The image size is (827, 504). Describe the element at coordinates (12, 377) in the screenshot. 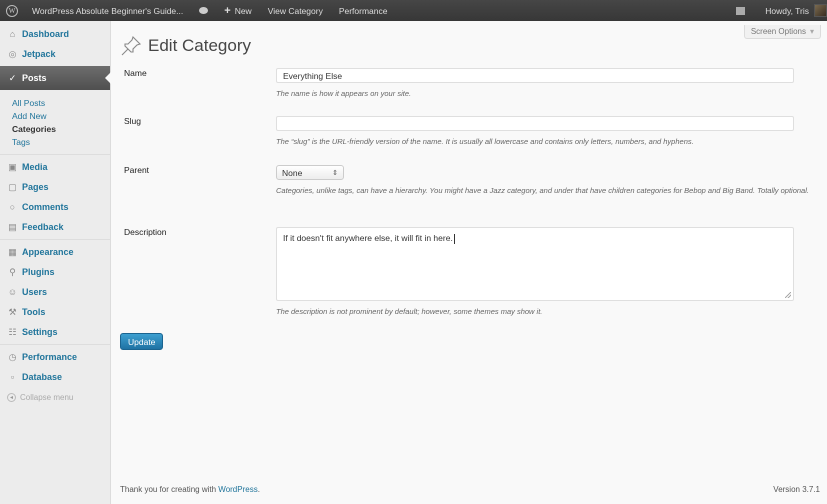

I see `database-icon: ▫` at that location.